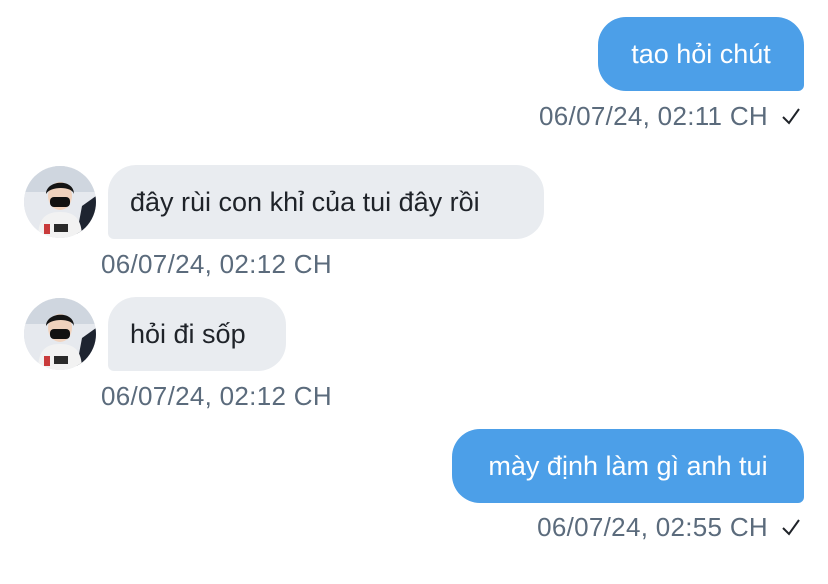 Image resolution: width=828 pixels, height=584 pixels. I want to click on message-bubble-incoming: hỏi đi sốp, so click(197, 334).